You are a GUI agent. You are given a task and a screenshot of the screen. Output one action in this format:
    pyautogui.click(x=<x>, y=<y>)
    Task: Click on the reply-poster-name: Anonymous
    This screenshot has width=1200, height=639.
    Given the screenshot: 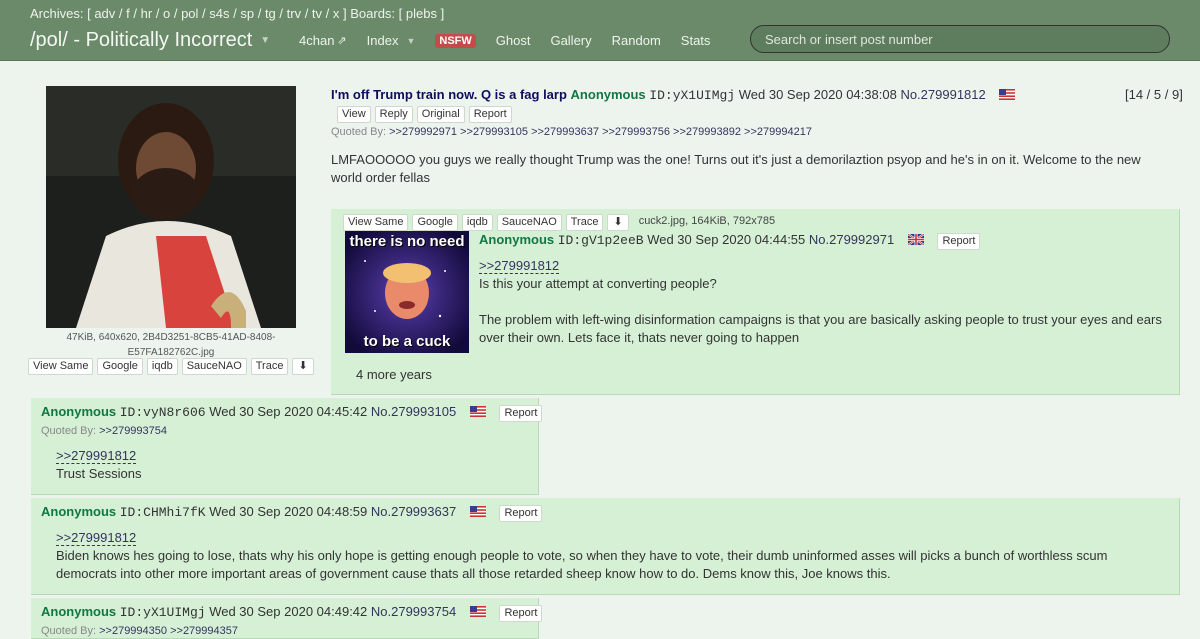 What is the action you would take?
    pyautogui.click(x=79, y=611)
    